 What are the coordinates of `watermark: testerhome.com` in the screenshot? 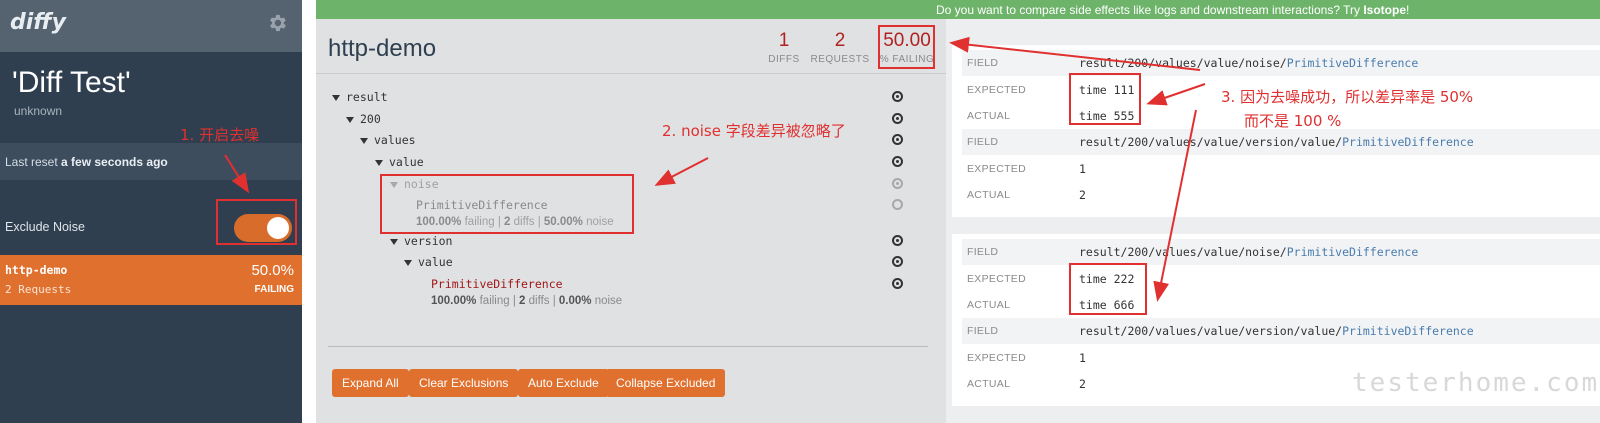 It's located at (1476, 383).